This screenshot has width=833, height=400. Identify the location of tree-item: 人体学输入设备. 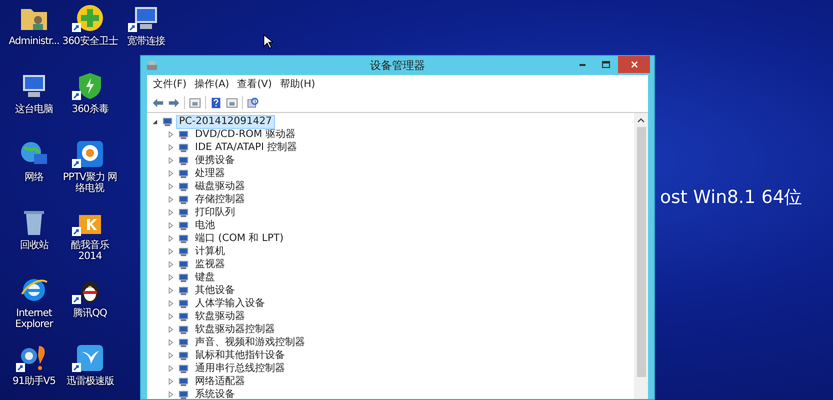
(230, 303).